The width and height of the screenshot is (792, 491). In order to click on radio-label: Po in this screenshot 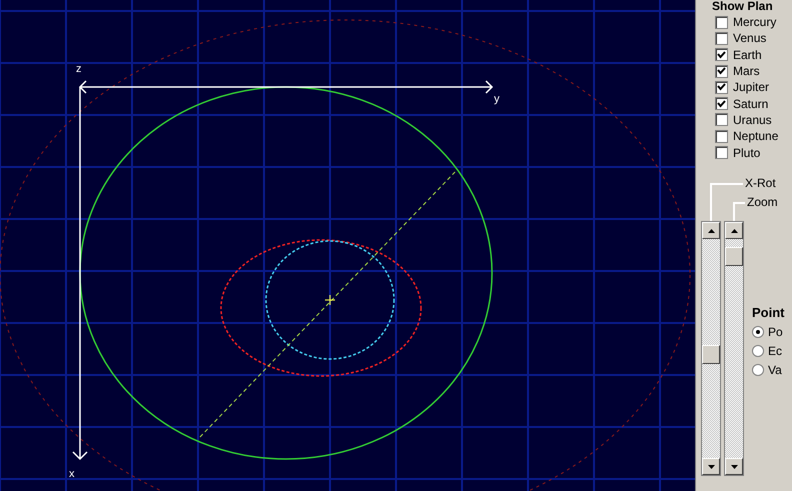, I will do `click(775, 332)`.